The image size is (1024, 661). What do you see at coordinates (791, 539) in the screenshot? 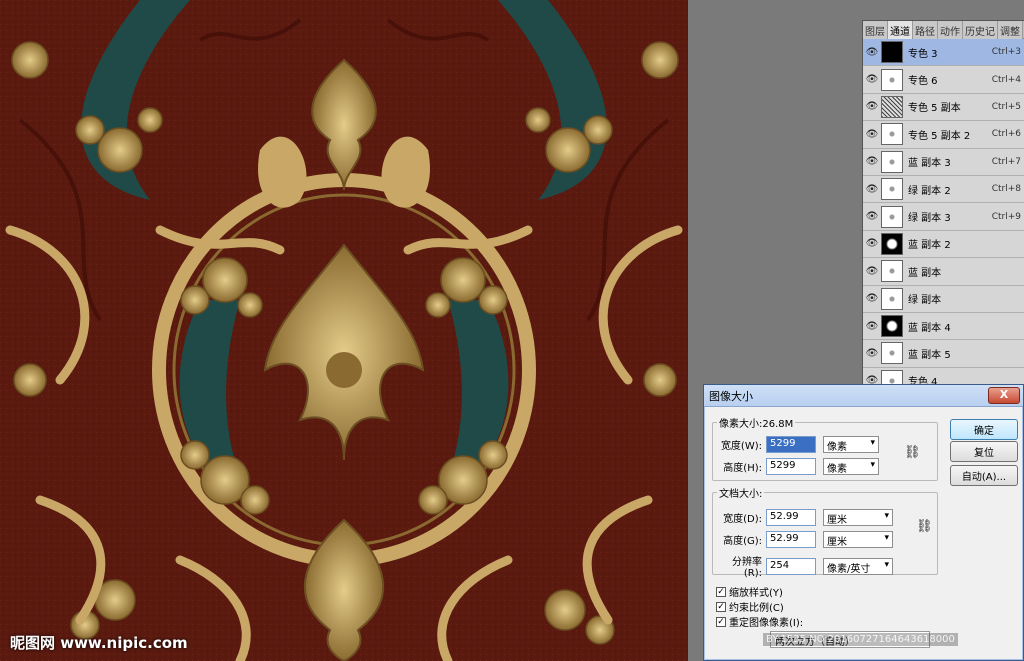
I see `doc-height-input: 52.99` at bounding box center [791, 539].